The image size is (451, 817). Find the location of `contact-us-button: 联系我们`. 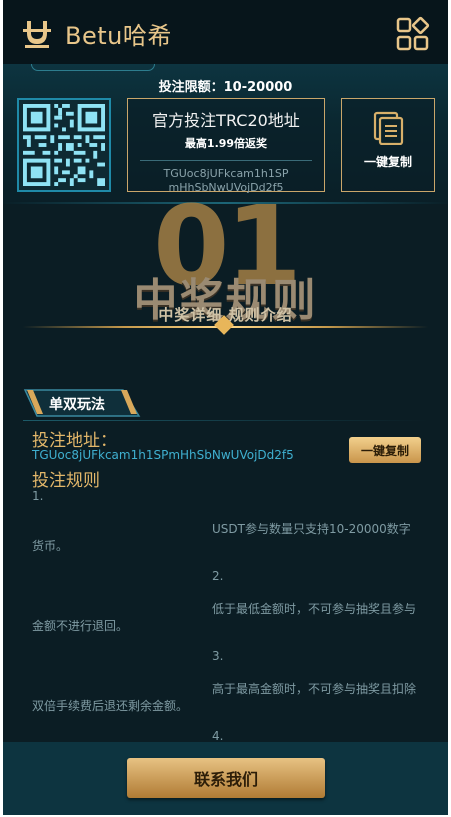

contact-us-button: 联系我们 is located at coordinates (226, 778).